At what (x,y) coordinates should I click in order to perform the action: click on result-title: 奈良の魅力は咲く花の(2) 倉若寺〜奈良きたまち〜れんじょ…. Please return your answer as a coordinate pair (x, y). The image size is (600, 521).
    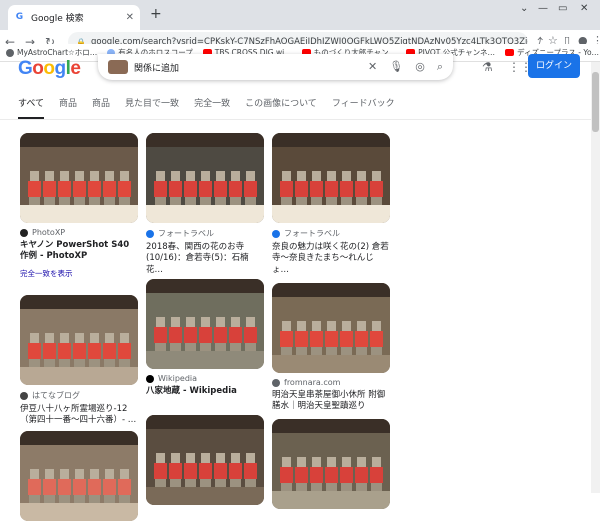
    Looking at the image, I should click on (331, 259).